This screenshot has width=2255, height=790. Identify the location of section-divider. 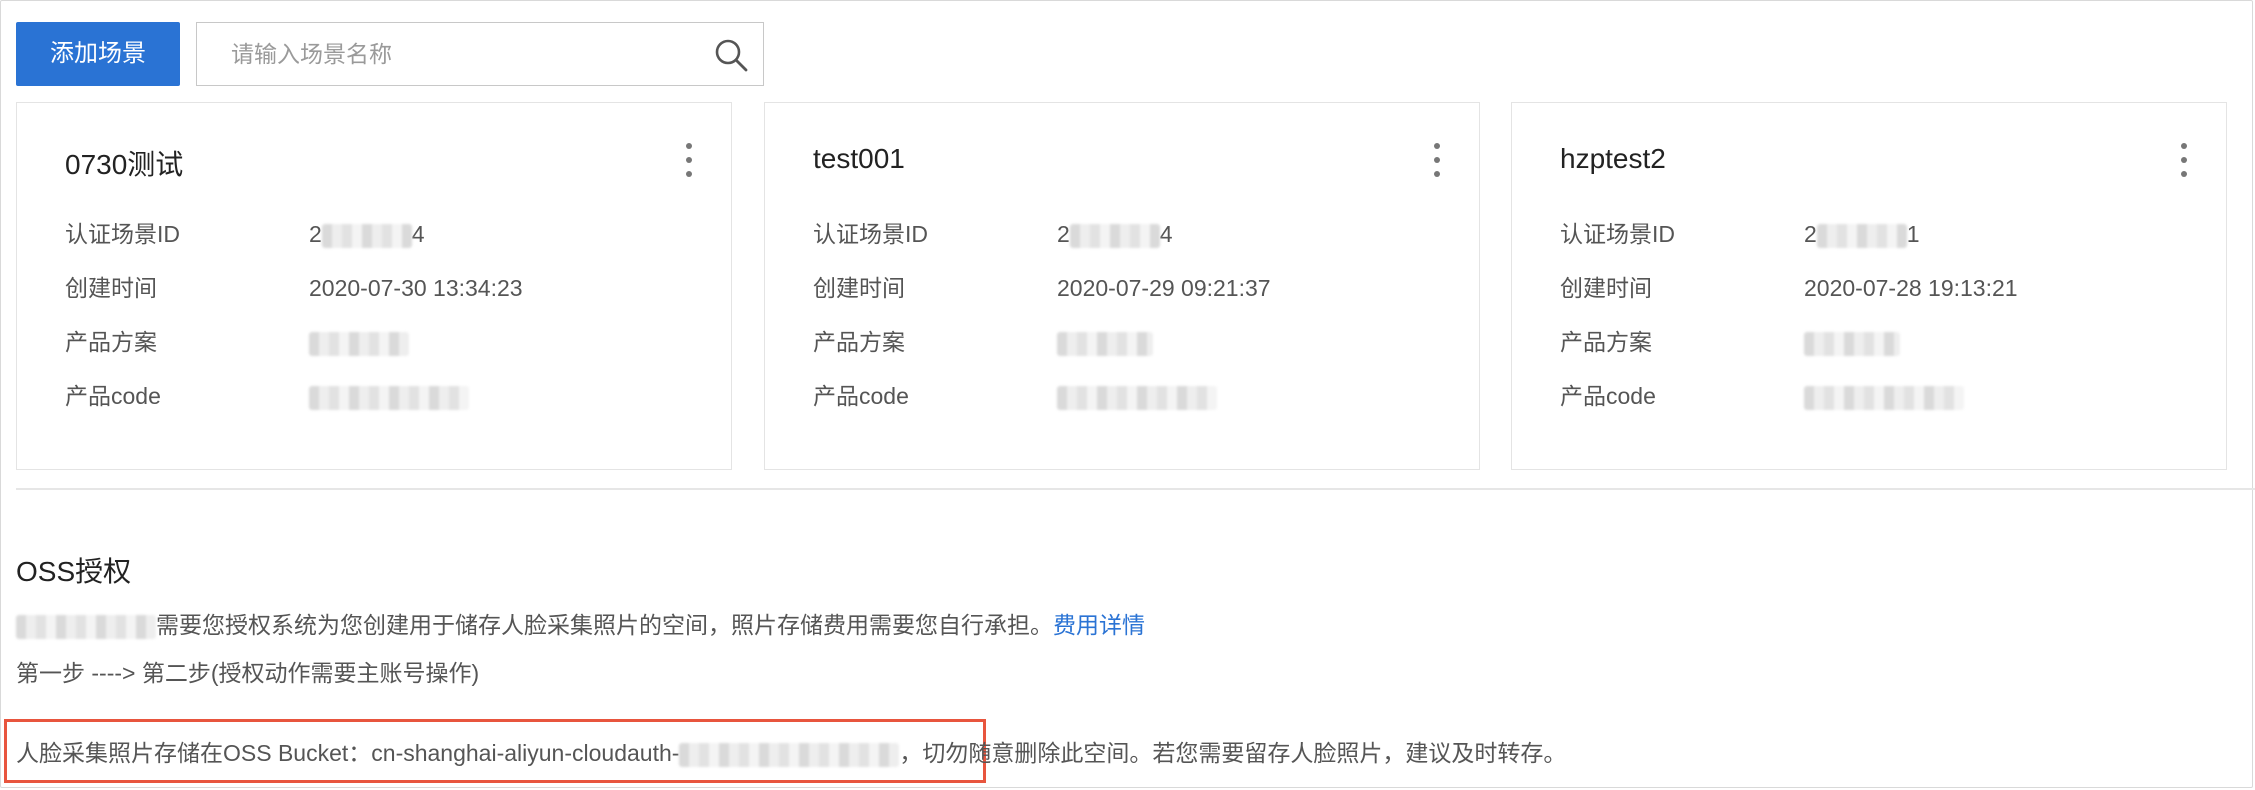
(1135, 489).